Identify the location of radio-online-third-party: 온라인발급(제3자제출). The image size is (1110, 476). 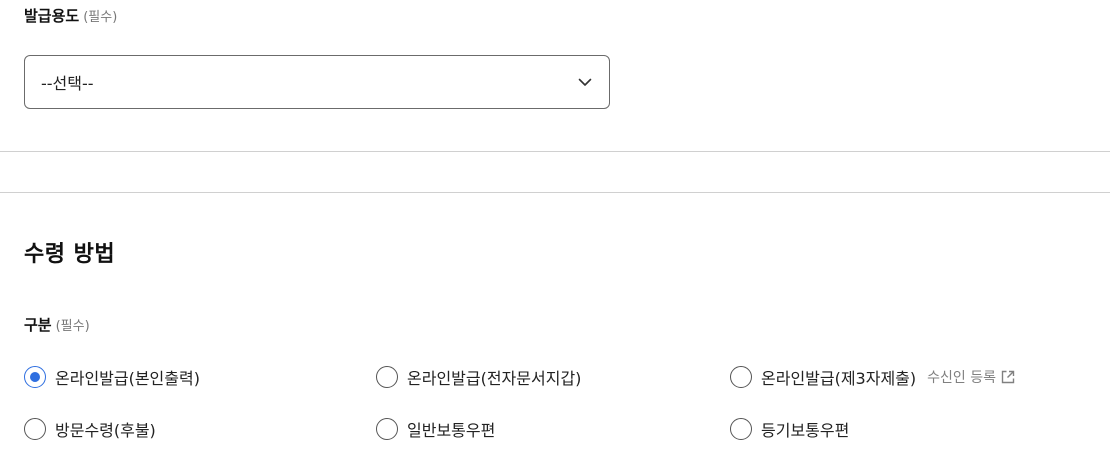
(823, 377).